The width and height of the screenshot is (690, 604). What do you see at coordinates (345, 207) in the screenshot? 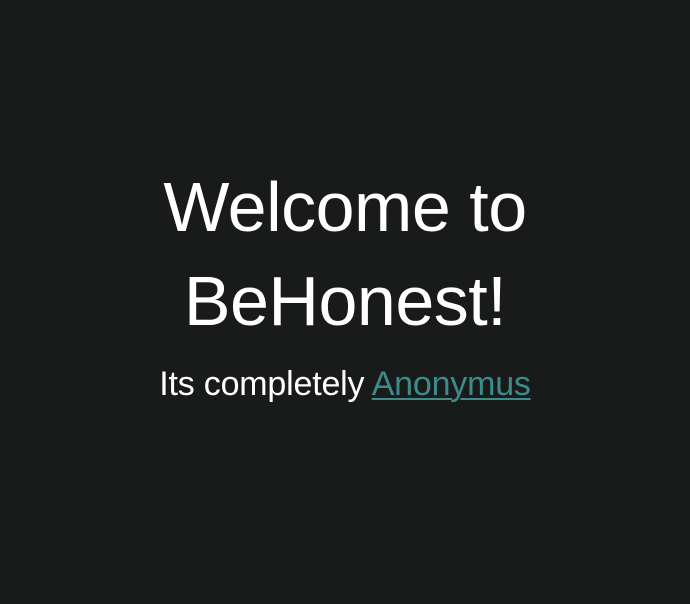
I see `title-line-1: Welcome to` at bounding box center [345, 207].